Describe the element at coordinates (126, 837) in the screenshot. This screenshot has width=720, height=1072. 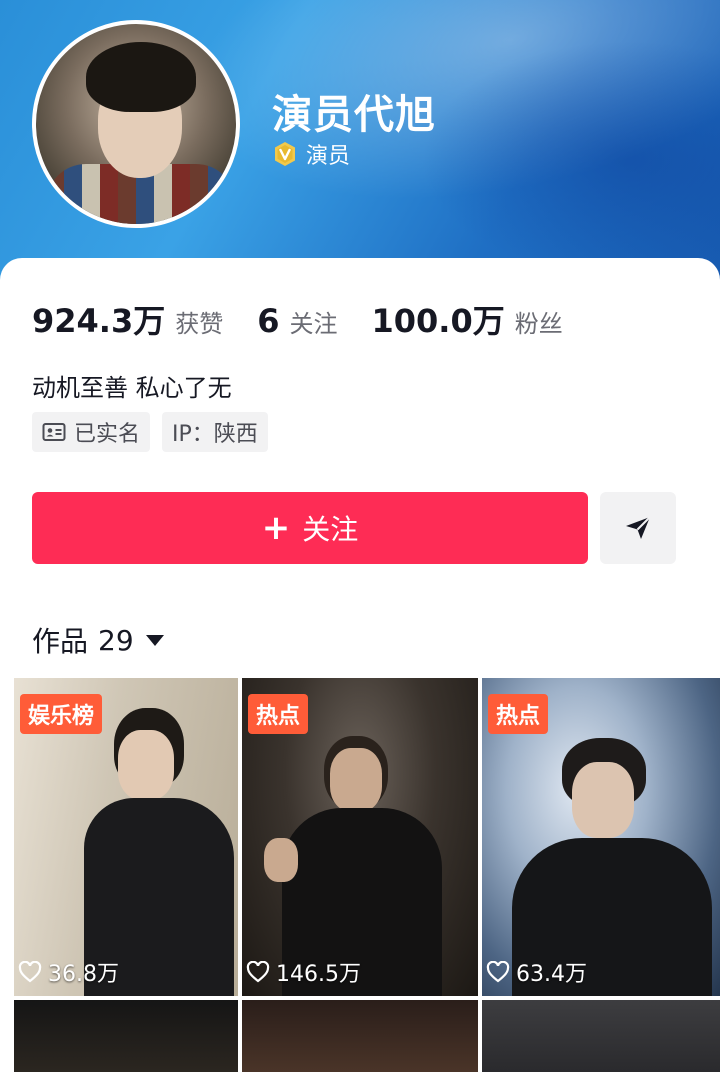
I see `post-tile: 娱乐榜 36.8万` at that location.